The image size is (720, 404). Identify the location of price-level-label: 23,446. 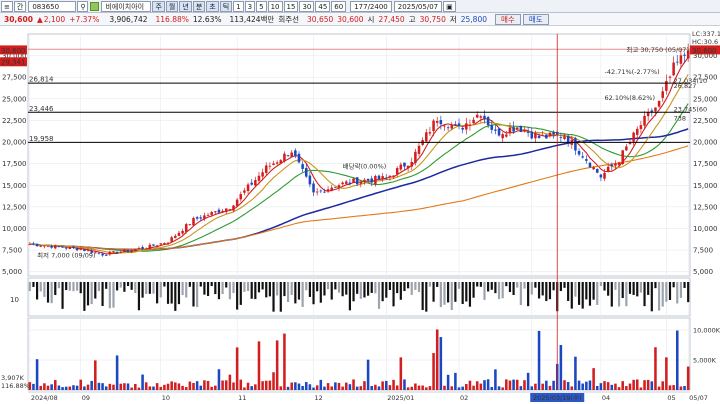
(41, 109).